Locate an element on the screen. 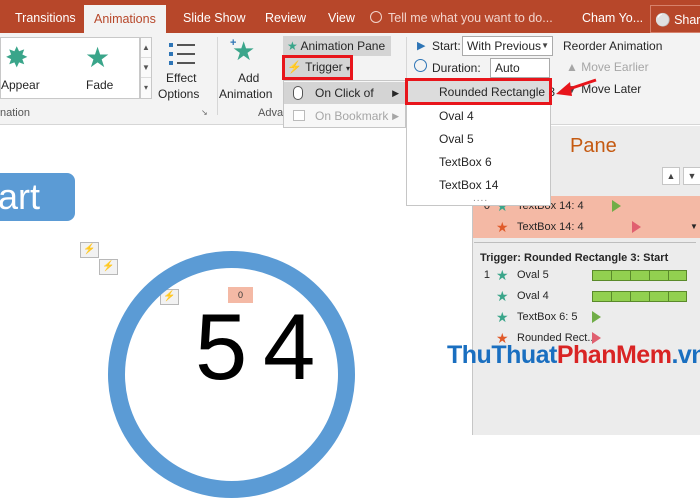 This screenshot has width=700, height=498. share-button: ⚪ Share is located at coordinates (675, 19).